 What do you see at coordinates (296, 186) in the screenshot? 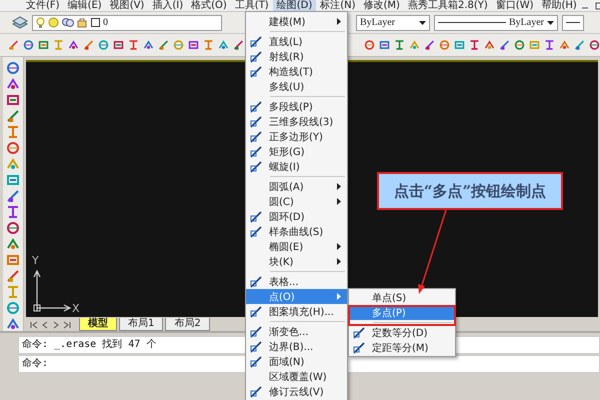
I see `menu-item: 圆弧(A)` at bounding box center [296, 186].